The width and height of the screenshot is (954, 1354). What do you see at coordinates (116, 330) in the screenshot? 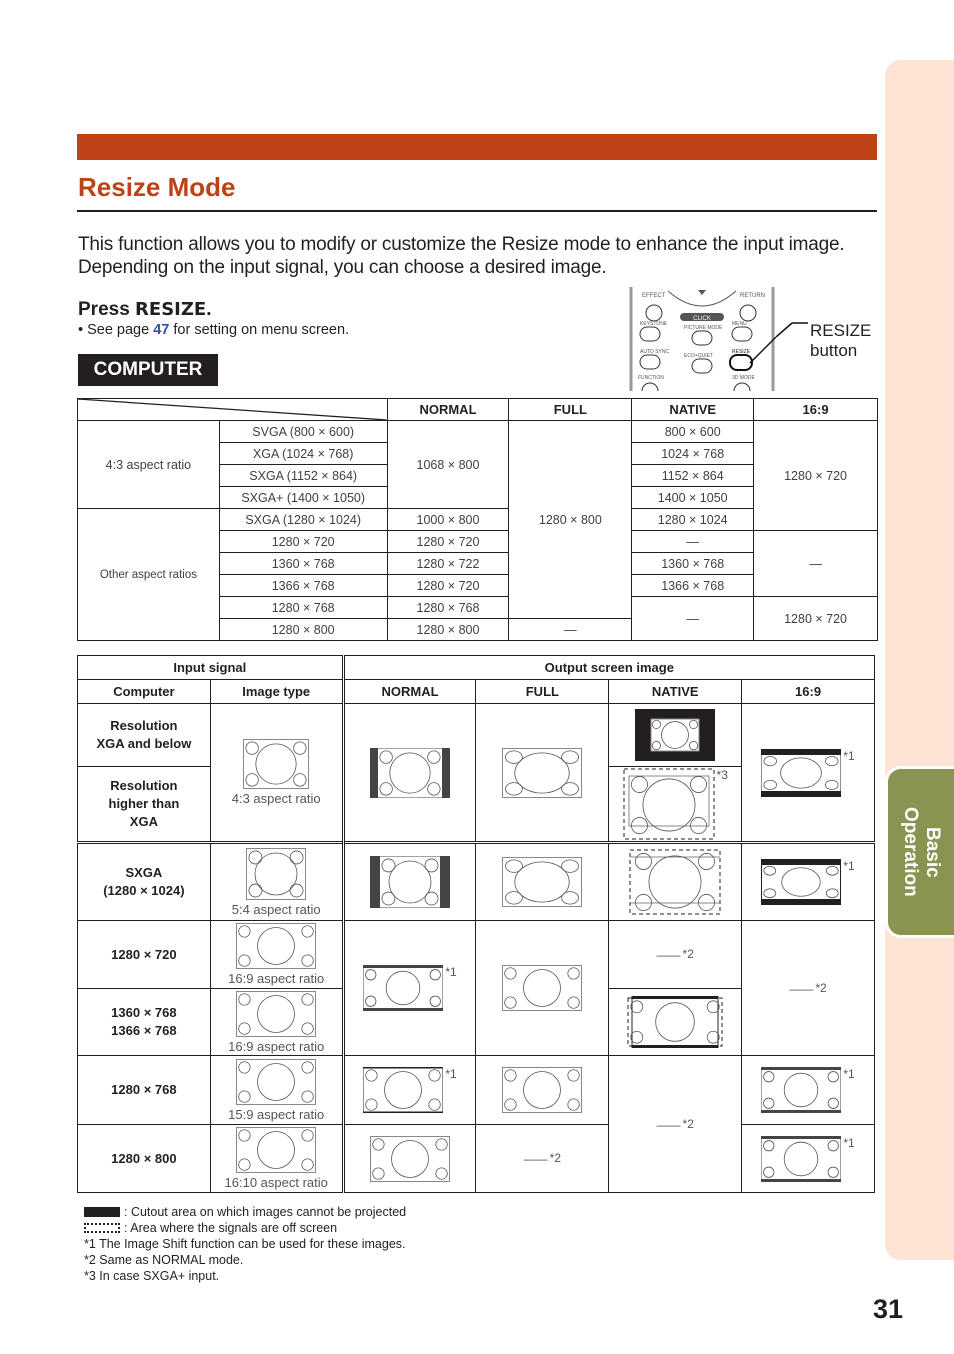
I see `see-page-prefix: • See page` at bounding box center [116, 330].